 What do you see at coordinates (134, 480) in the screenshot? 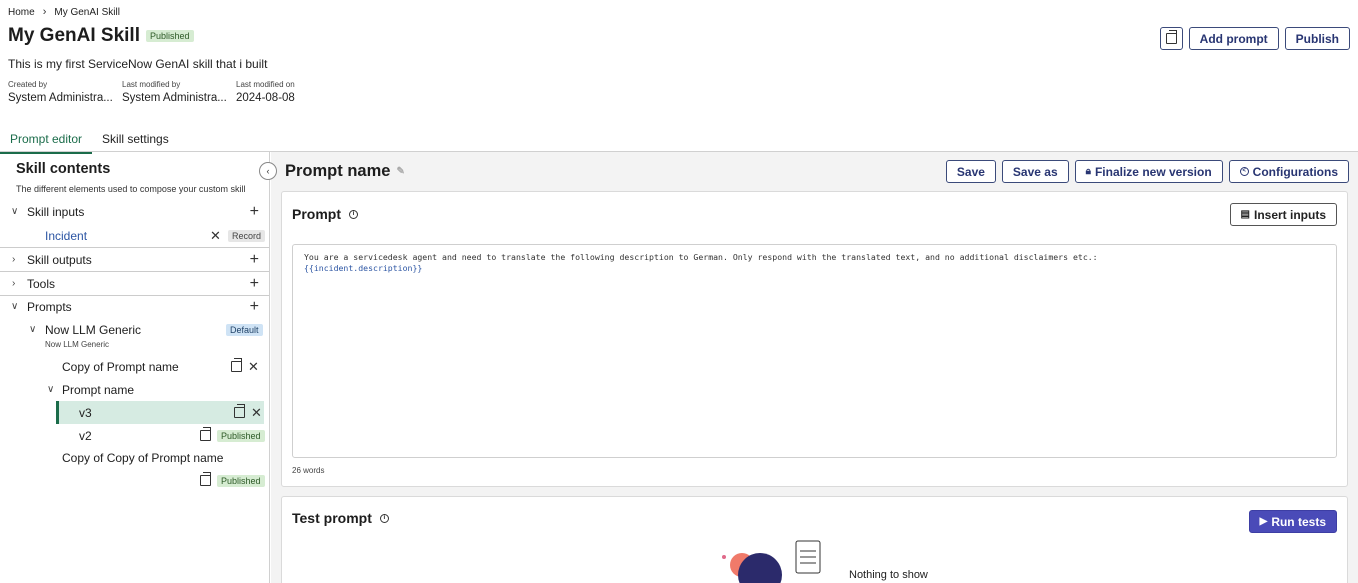
I see `tree-item-copy-copy-actions: Published` at bounding box center [134, 480].